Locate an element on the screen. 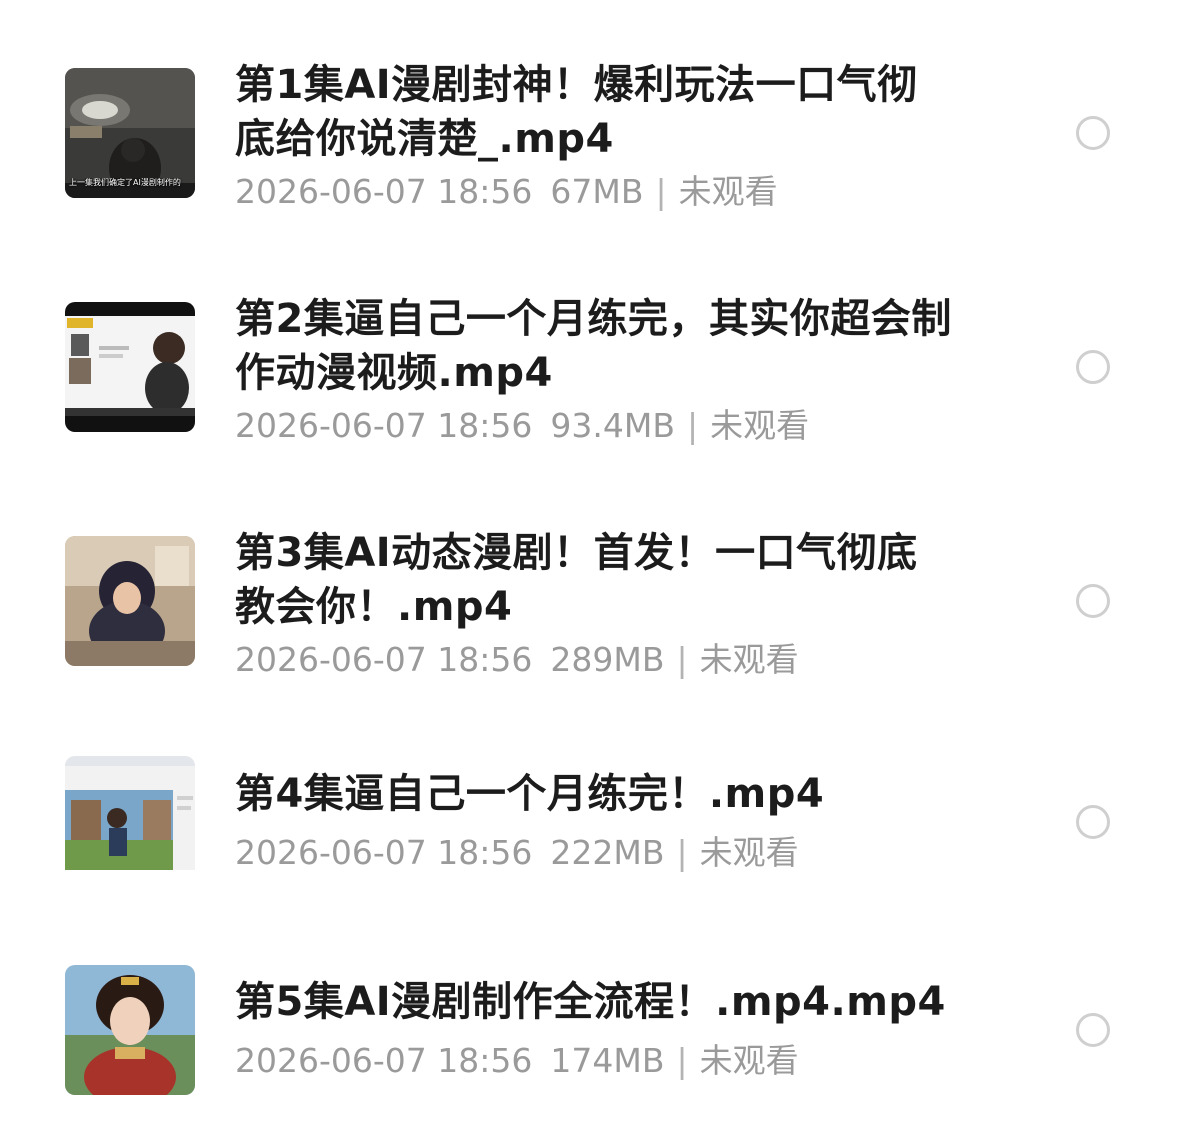 The width and height of the screenshot is (1200, 1125). file-meta: 2026-06-07 18:56 67MB | 未观看 is located at coordinates (615, 192).